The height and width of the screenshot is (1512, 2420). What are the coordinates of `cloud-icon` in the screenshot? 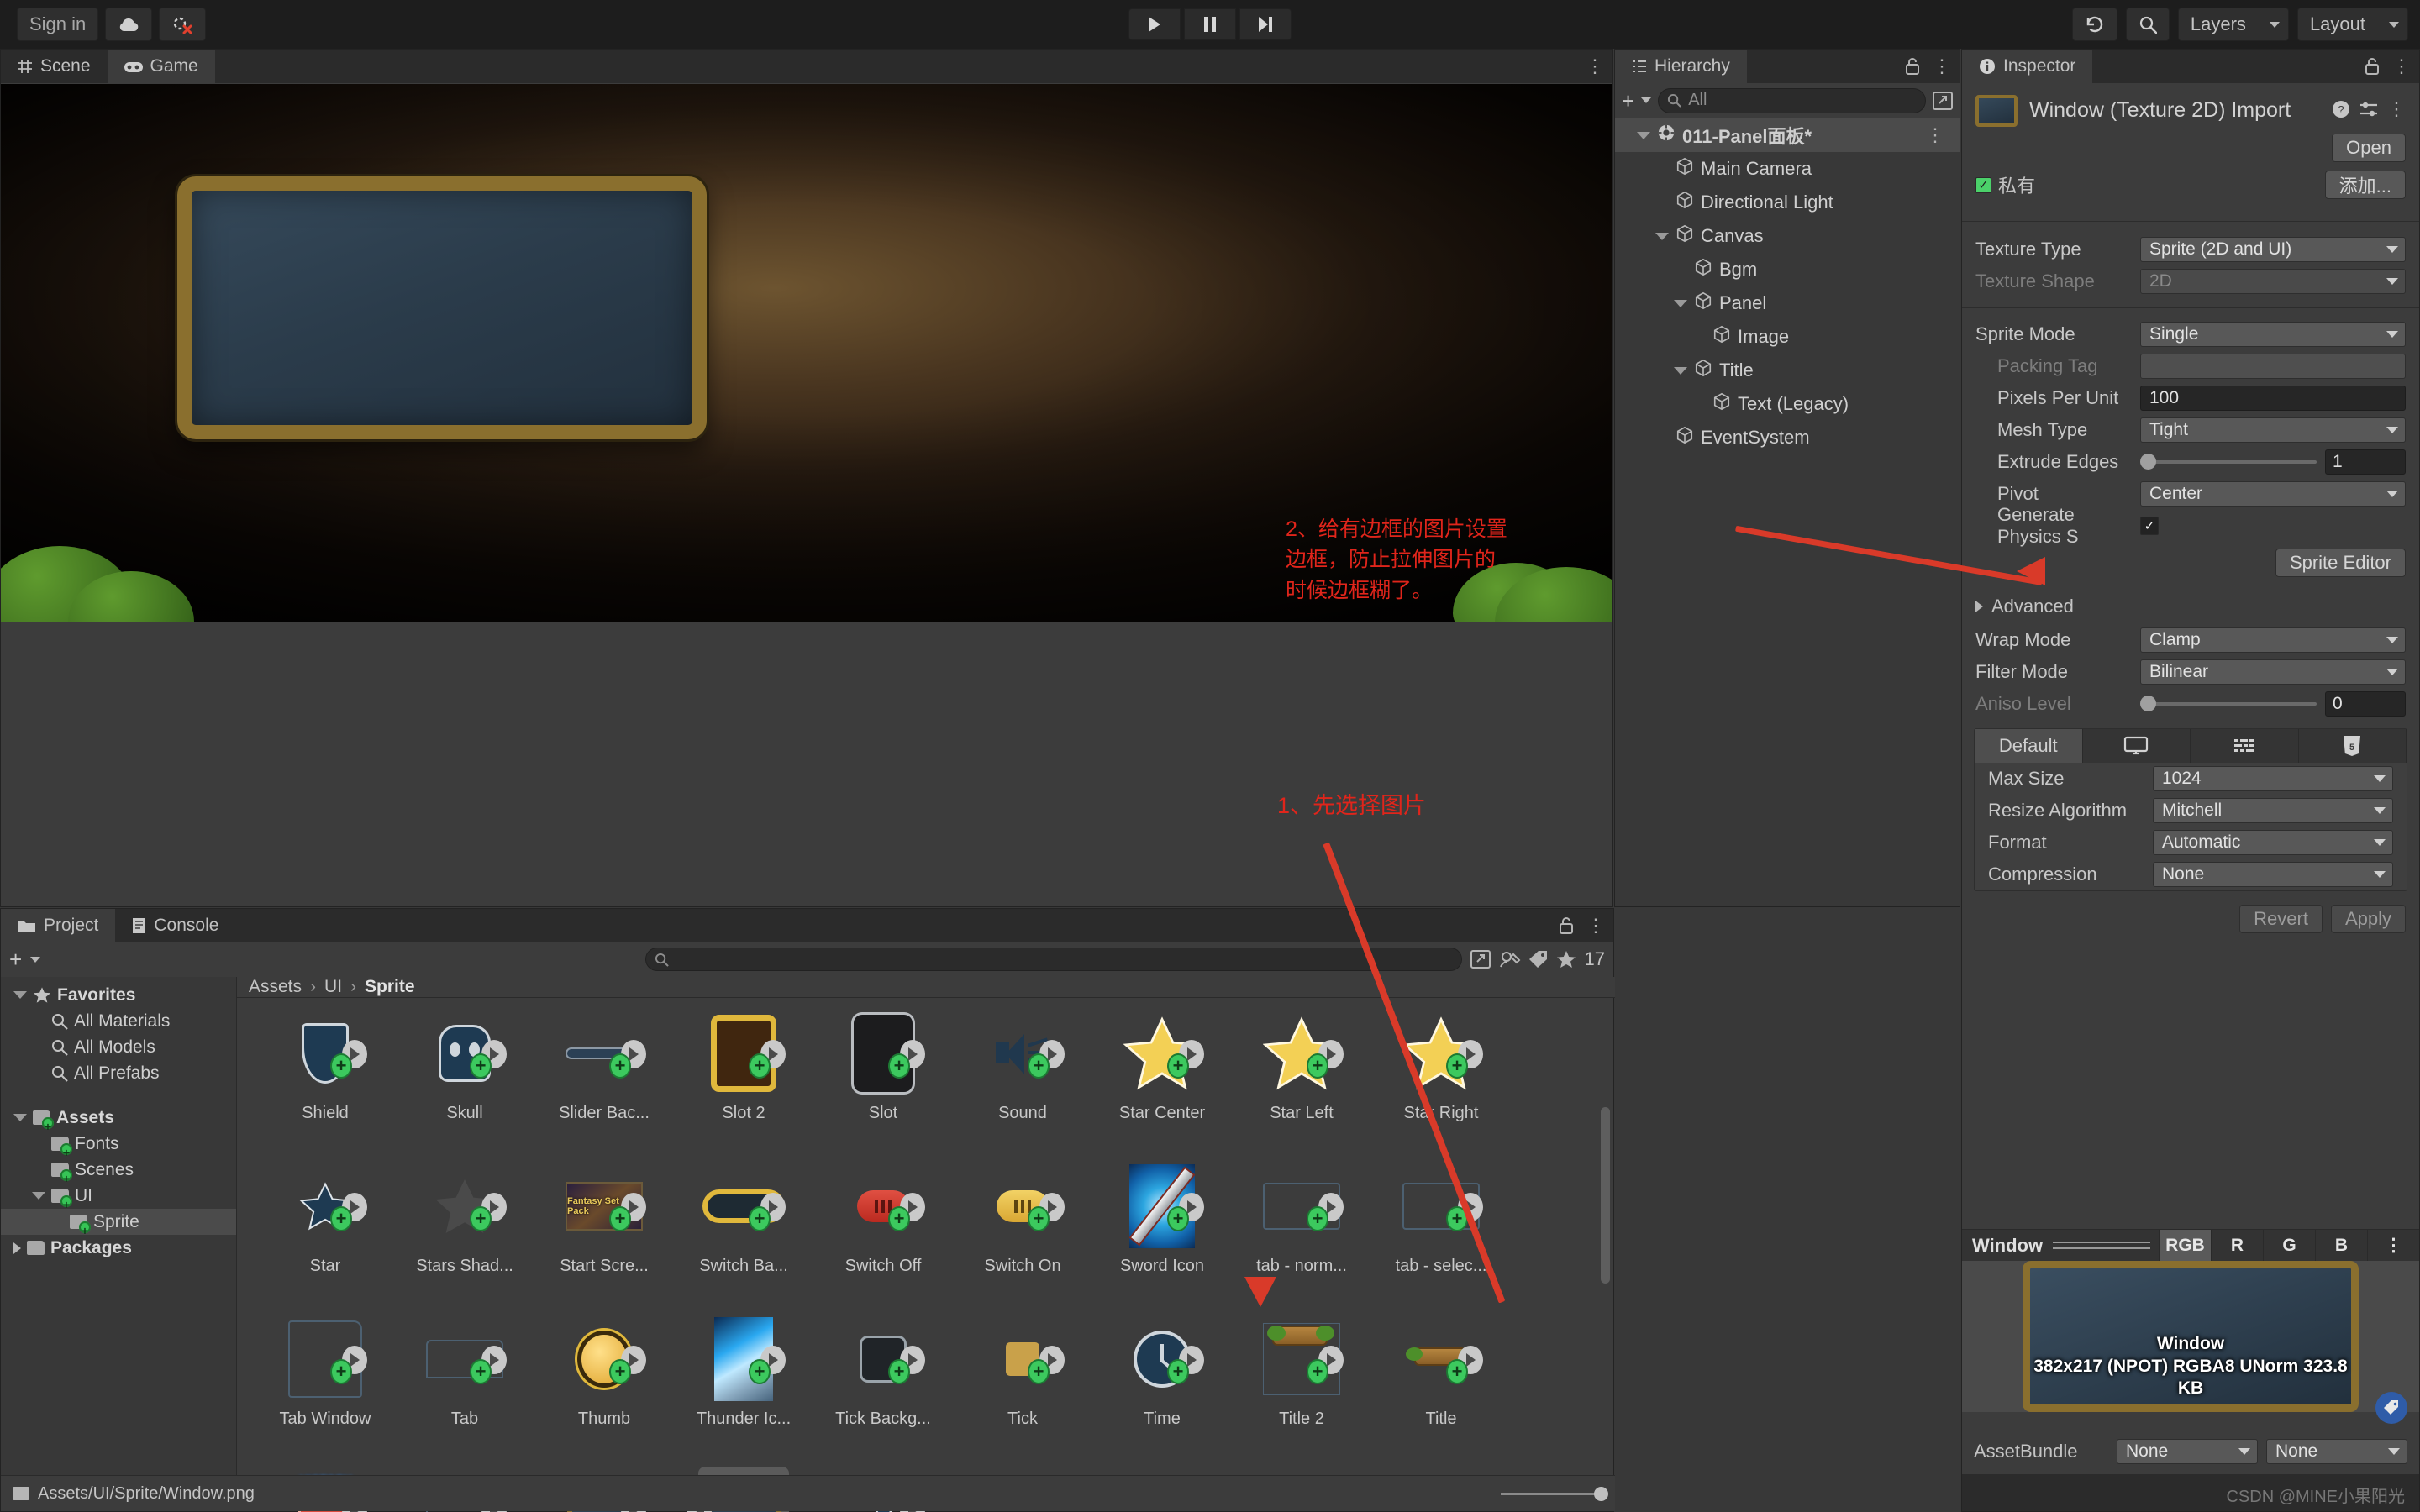 It's located at (129, 24).